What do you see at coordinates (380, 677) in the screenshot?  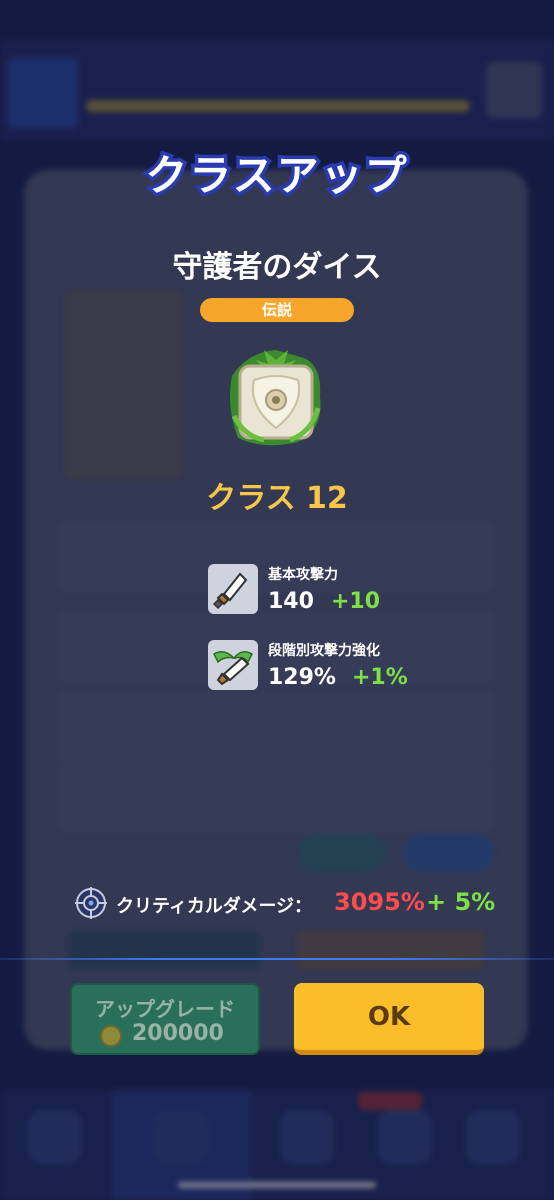 I see `stat-bonus-stage-attack: +1%` at bounding box center [380, 677].